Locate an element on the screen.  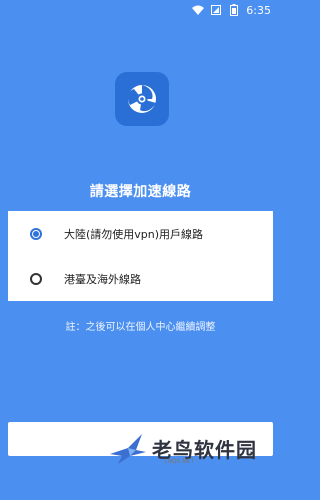
status-time: 6:35 is located at coordinates (258, 10).